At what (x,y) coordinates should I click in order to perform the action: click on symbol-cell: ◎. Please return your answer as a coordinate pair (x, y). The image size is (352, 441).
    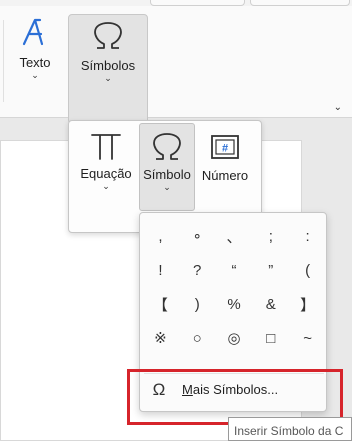
    Looking at the image, I should click on (234, 338).